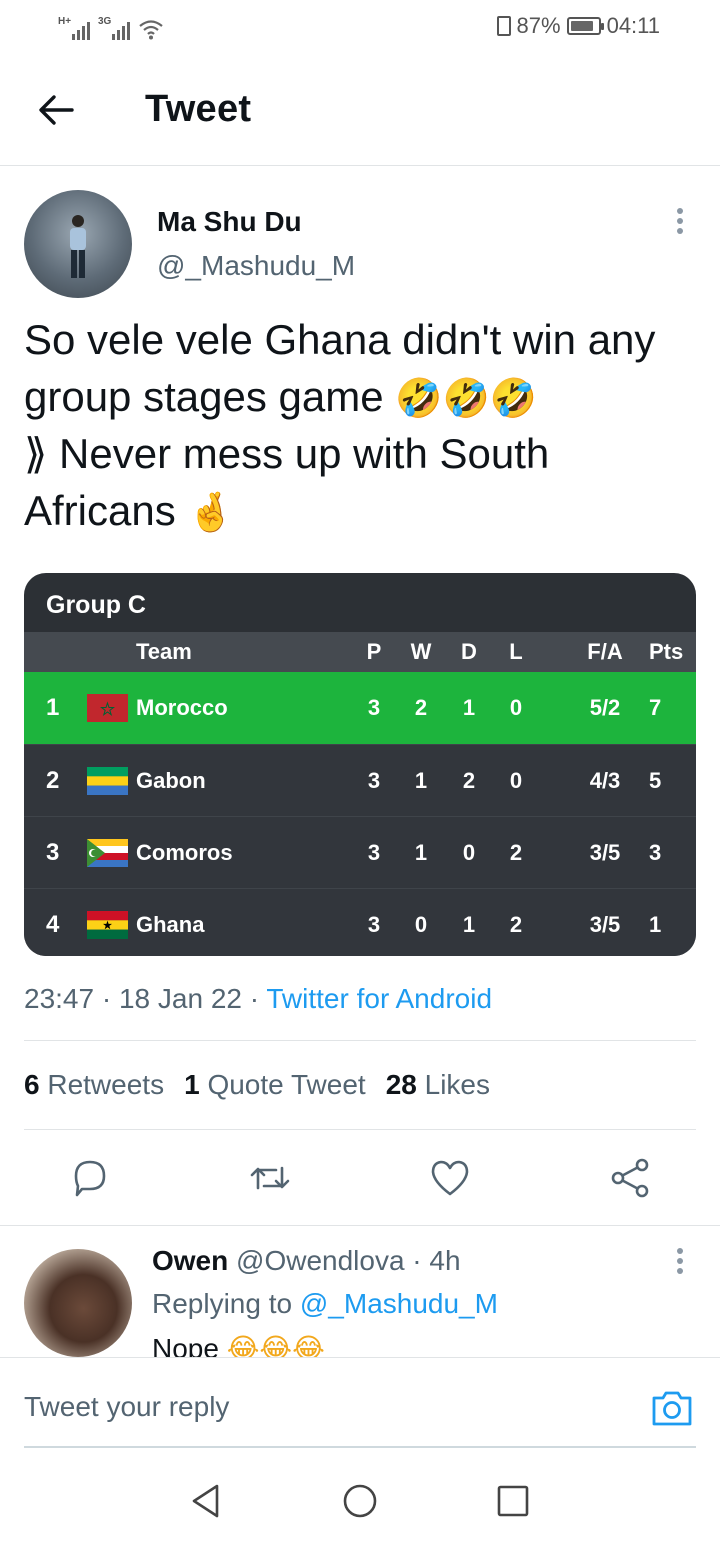 Image resolution: width=720 pixels, height=1541 pixels. I want to click on system-navigation-bar, so click(360, 1500).